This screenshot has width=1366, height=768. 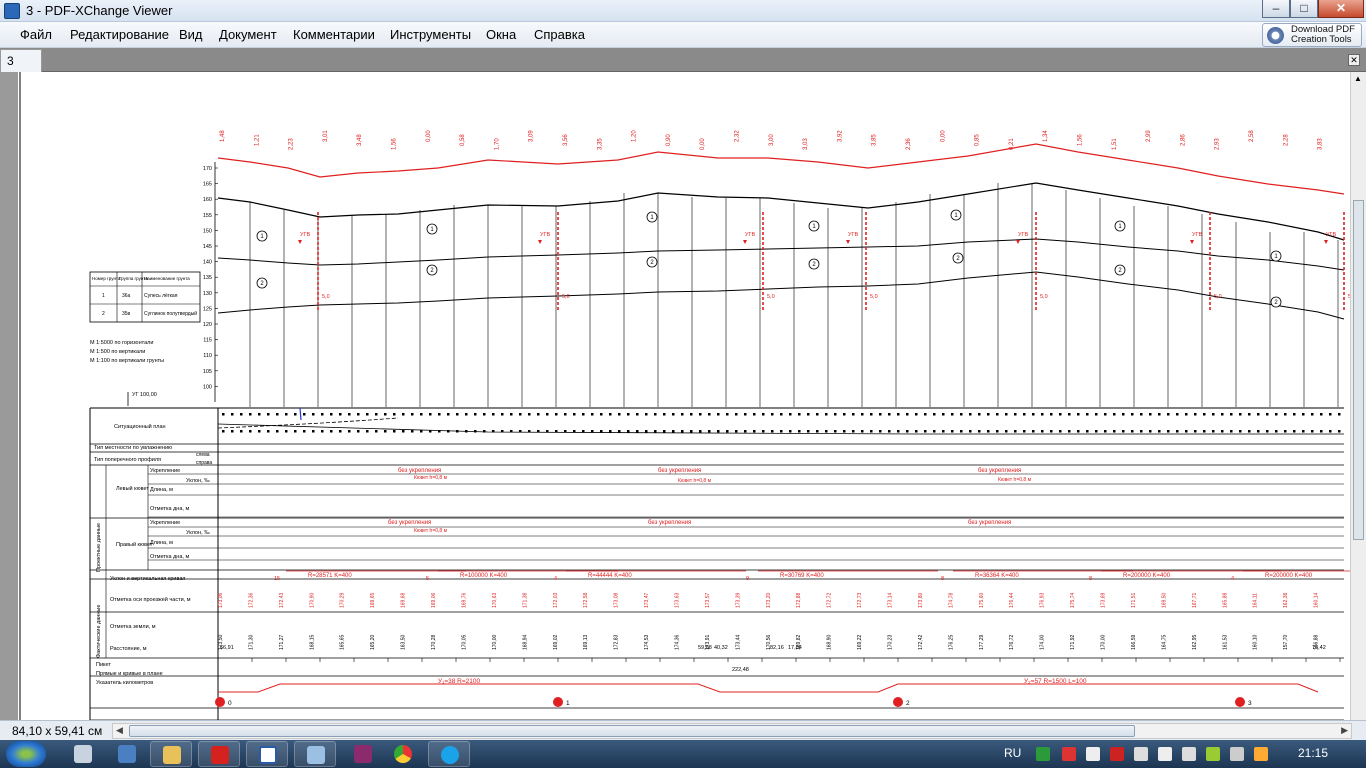 I want to click on menu-comments: Комментарии, so click(x=334, y=34).